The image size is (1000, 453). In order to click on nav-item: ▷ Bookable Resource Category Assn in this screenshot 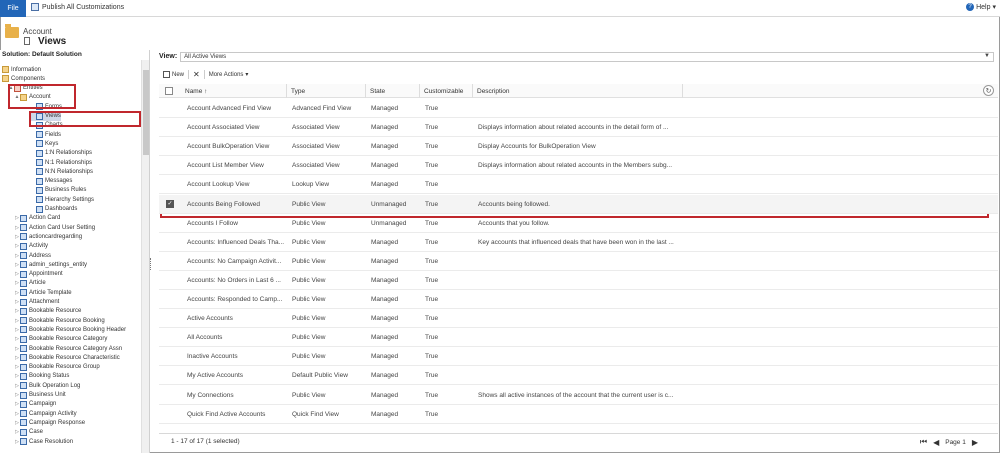, I will do `click(68, 348)`.